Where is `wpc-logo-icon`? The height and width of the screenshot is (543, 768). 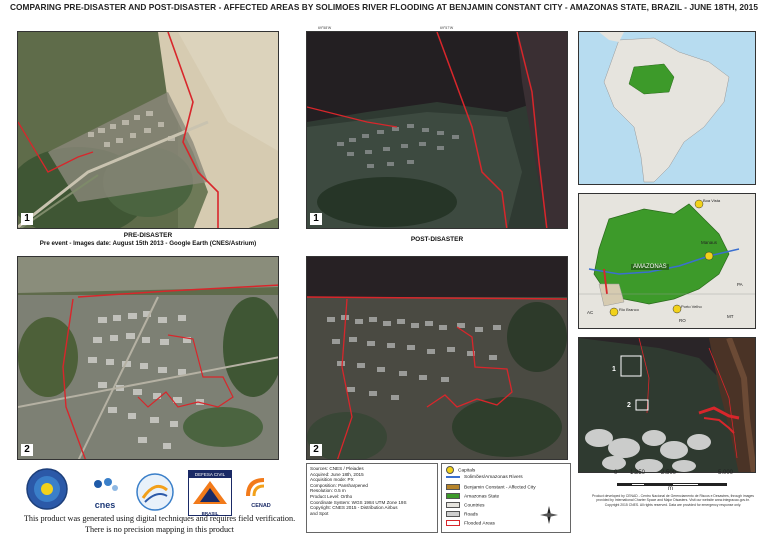 wpc-logo-icon is located at coordinates (155, 492).